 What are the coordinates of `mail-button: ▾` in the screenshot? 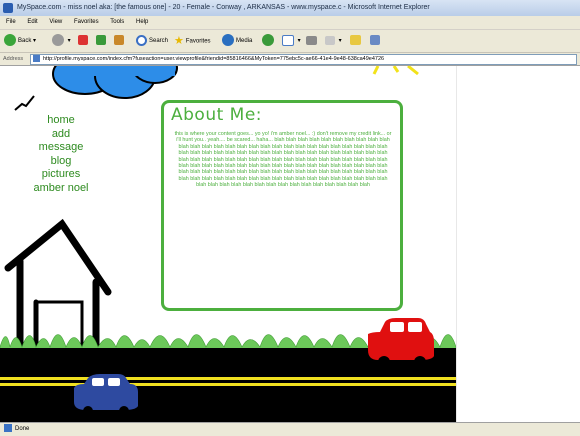 It's located at (291, 41).